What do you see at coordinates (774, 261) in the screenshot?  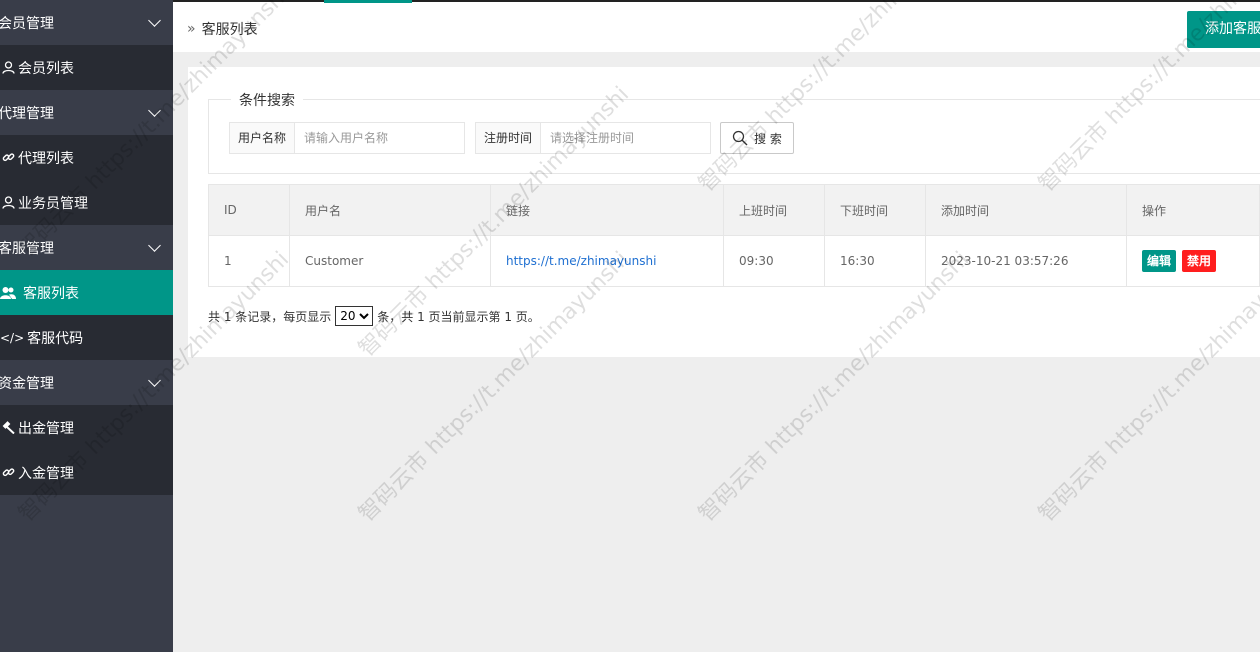 I see `cell-start-time: 09:30` at bounding box center [774, 261].